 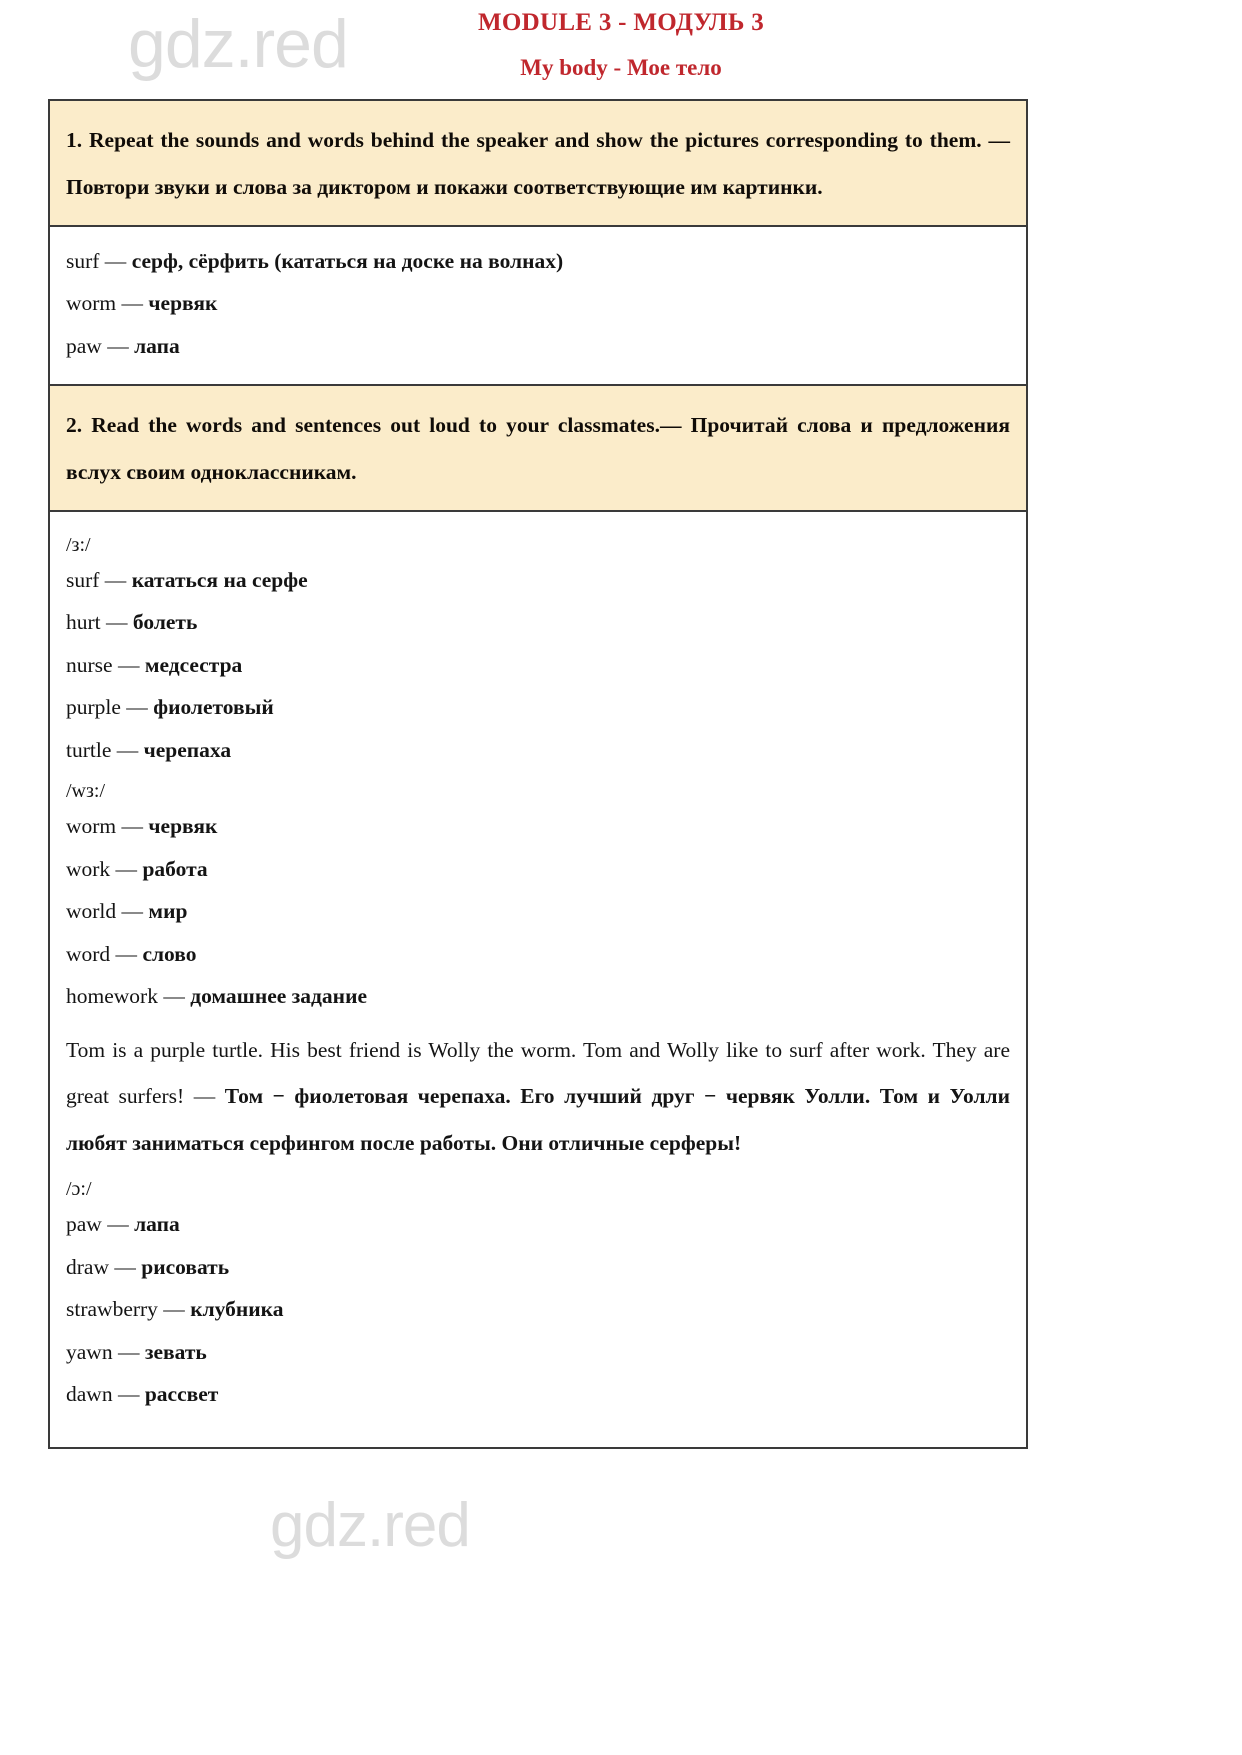 What do you see at coordinates (538, 870) in the screenshot?
I see `vocab-line: work — работа` at bounding box center [538, 870].